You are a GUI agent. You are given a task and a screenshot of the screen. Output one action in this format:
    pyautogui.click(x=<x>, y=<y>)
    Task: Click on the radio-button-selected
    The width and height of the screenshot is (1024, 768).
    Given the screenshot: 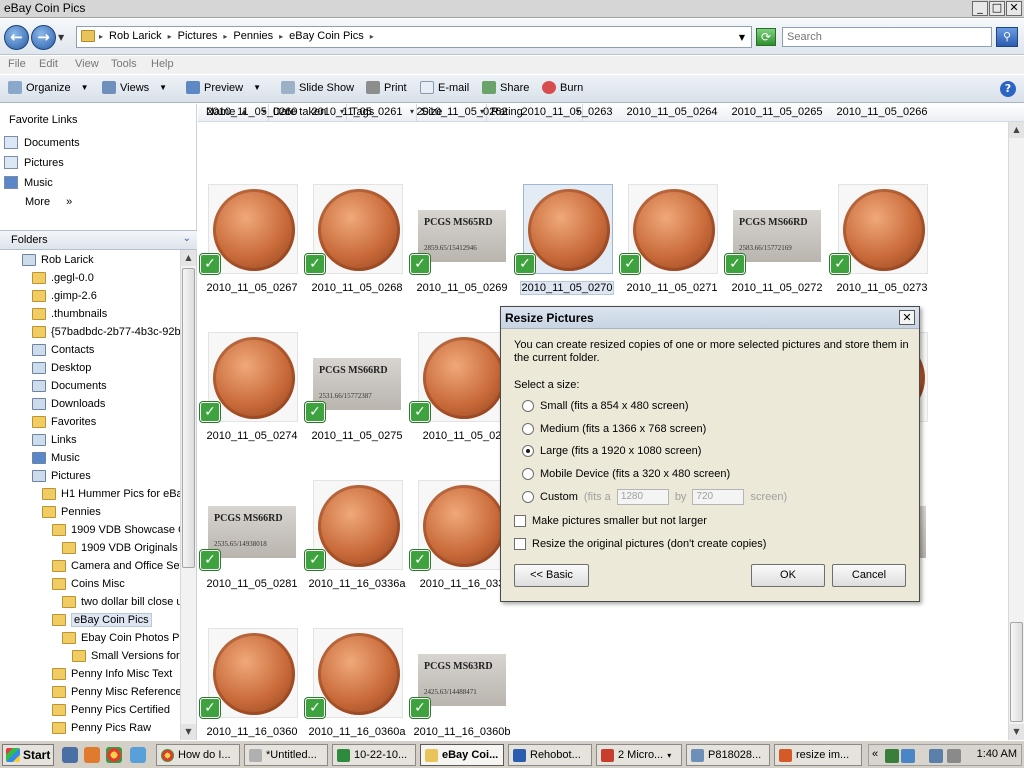 What is the action you would take?
    pyautogui.click(x=528, y=451)
    